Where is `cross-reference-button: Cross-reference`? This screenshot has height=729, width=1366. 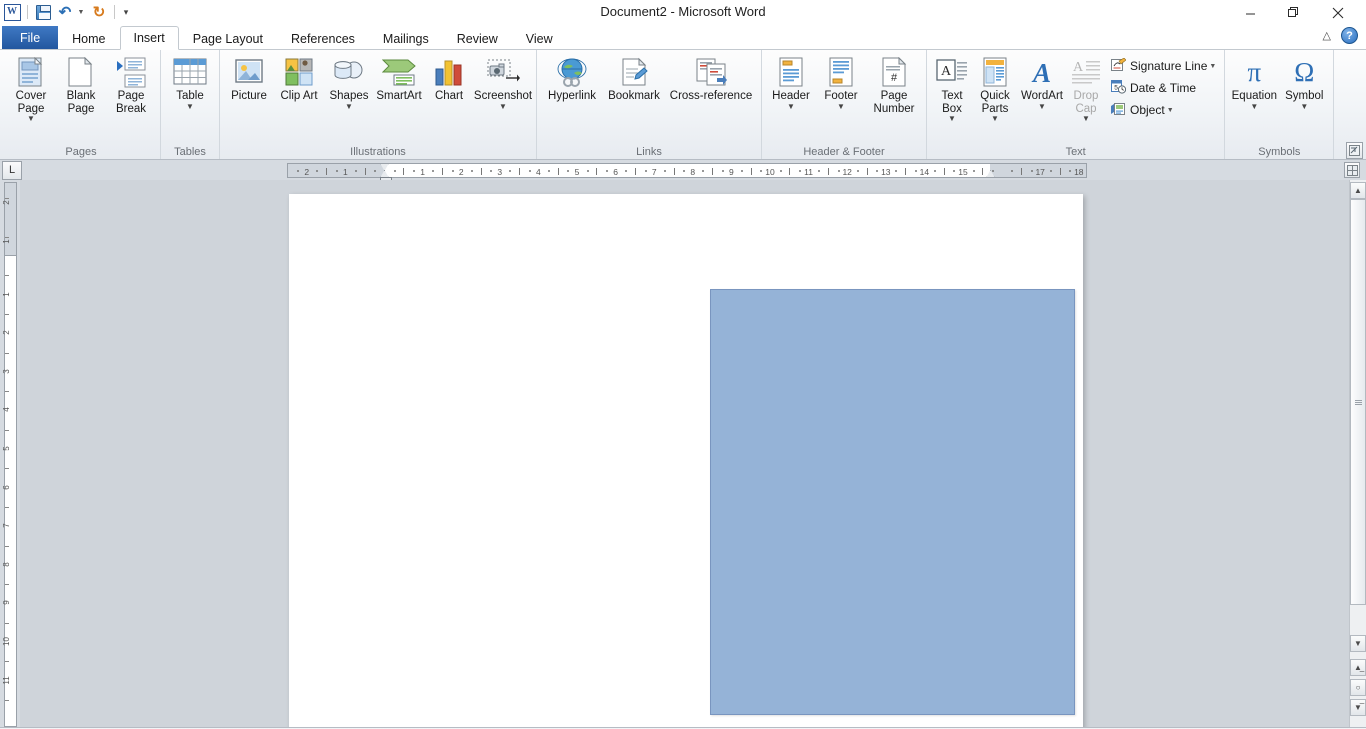 cross-reference-button: Cross-reference is located at coordinates (711, 78).